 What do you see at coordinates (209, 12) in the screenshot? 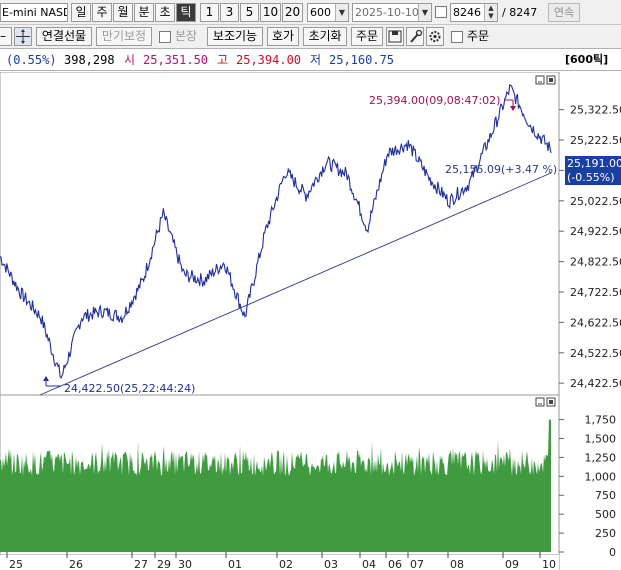
I see `interval-1-button: 1` at bounding box center [209, 12].